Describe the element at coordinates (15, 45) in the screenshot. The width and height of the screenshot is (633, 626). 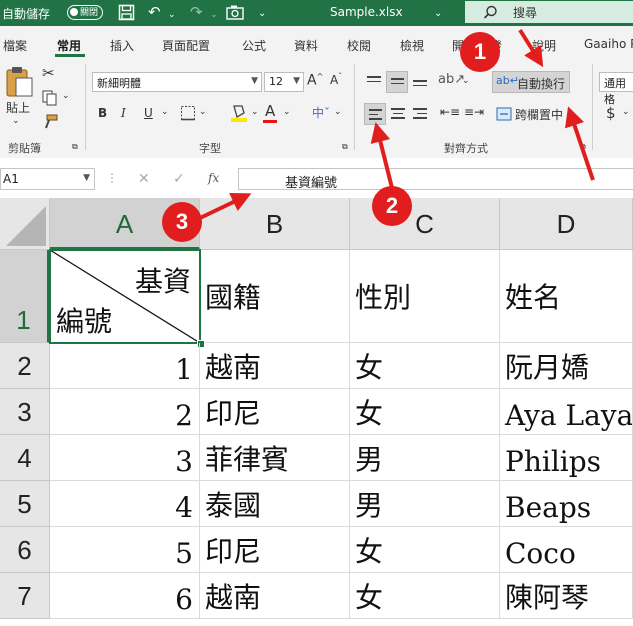
I see `tab-file: 檔案` at that location.